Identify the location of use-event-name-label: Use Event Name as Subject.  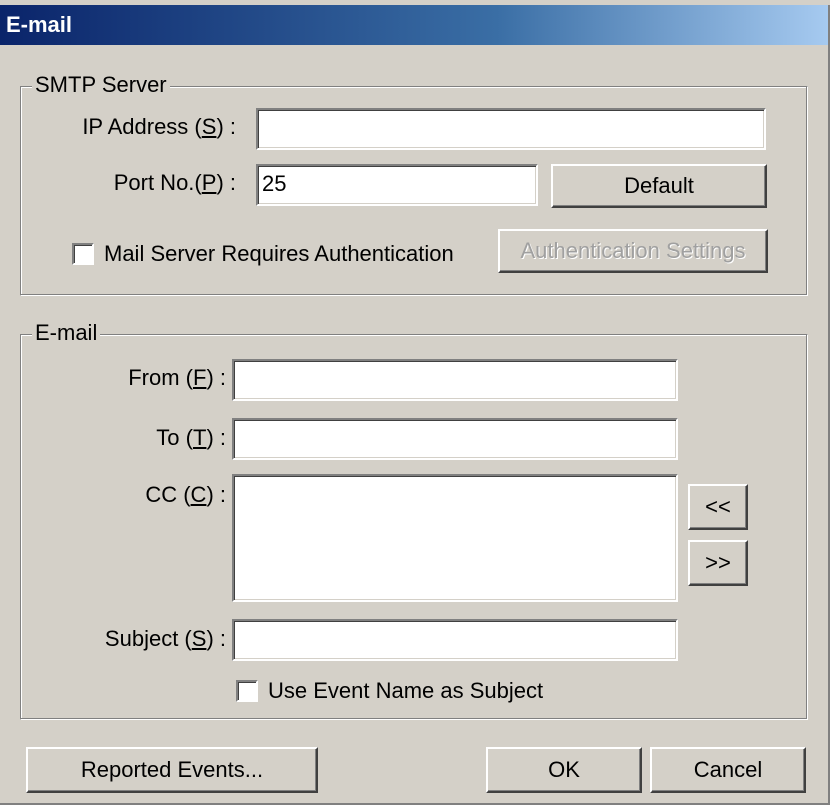
(406, 690).